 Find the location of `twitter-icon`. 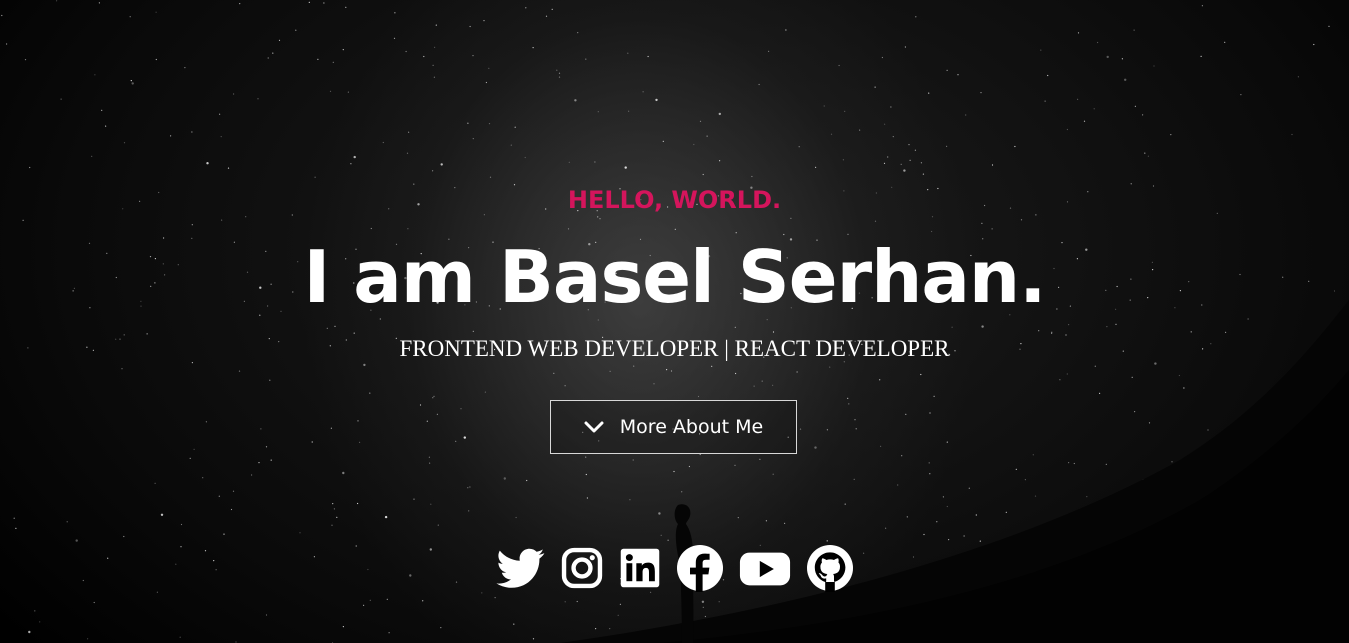

twitter-icon is located at coordinates (519, 568).